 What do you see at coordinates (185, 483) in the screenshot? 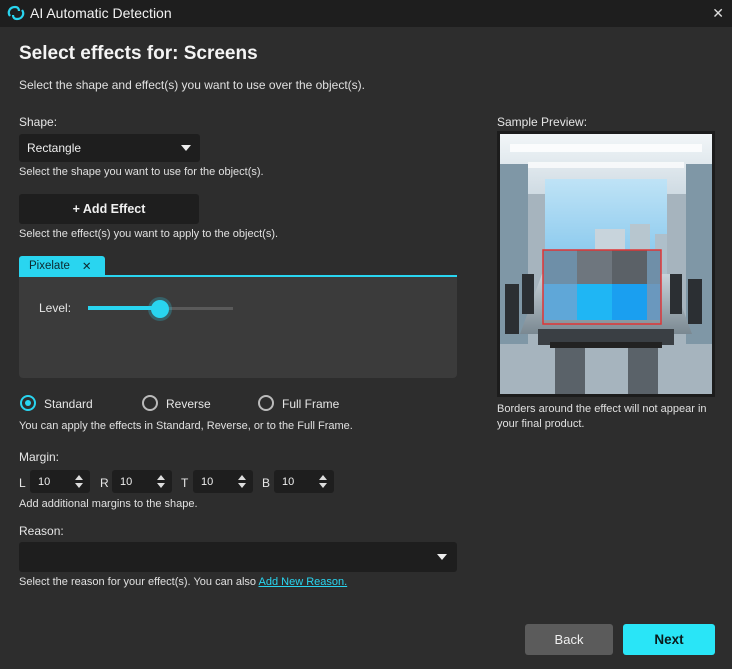
I see `margin-top-key: T` at bounding box center [185, 483].